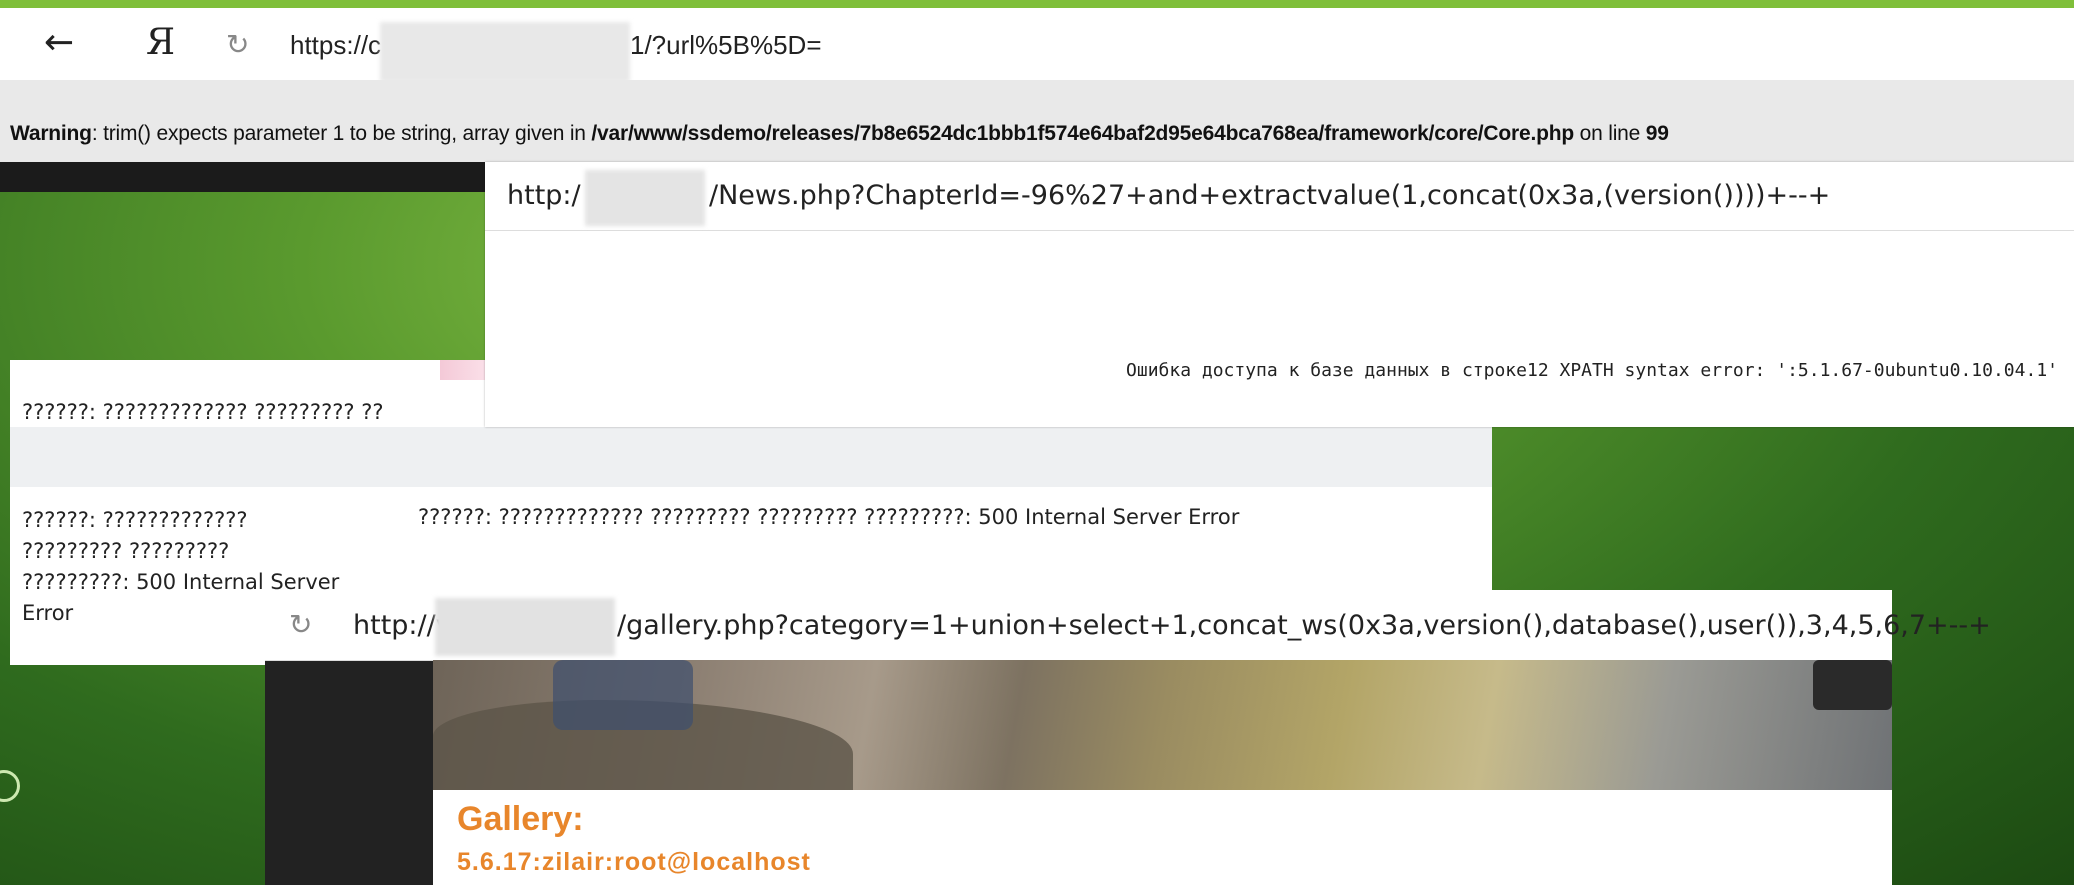 This screenshot has width=2074, height=885. What do you see at coordinates (1657, 133) in the screenshot?
I see `warning-line-number: 99` at bounding box center [1657, 133].